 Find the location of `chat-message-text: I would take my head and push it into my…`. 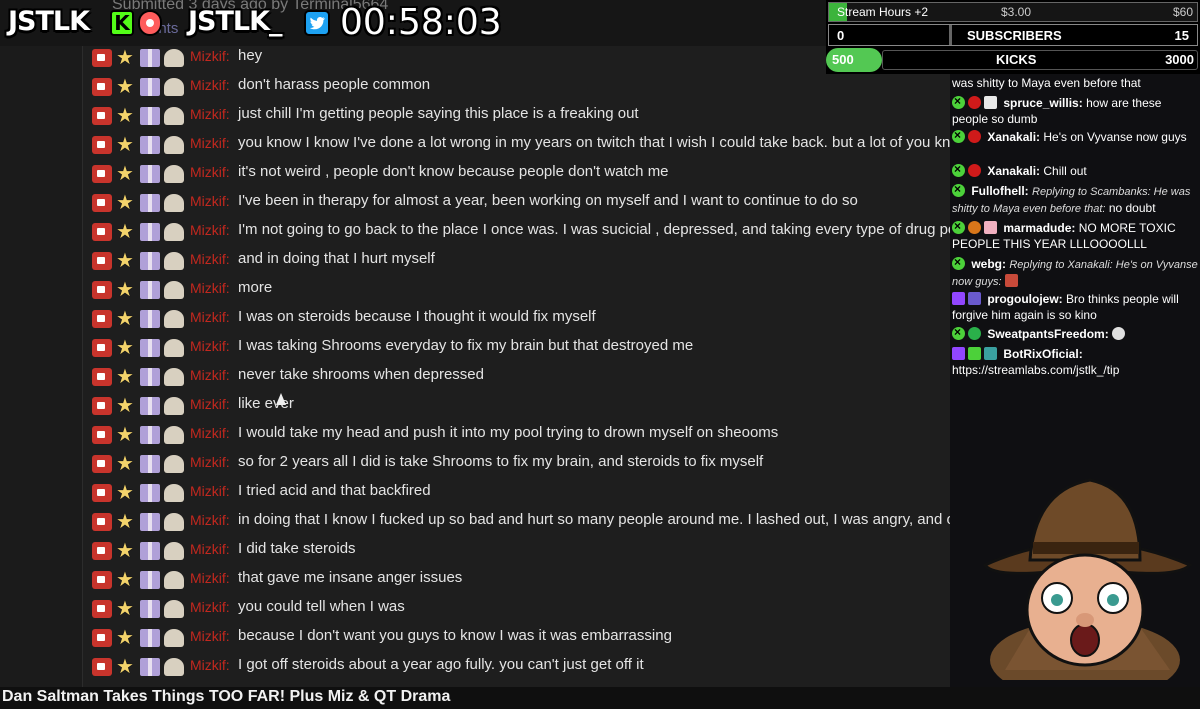

chat-message-text: I would take my head and push it into my… is located at coordinates (508, 432).